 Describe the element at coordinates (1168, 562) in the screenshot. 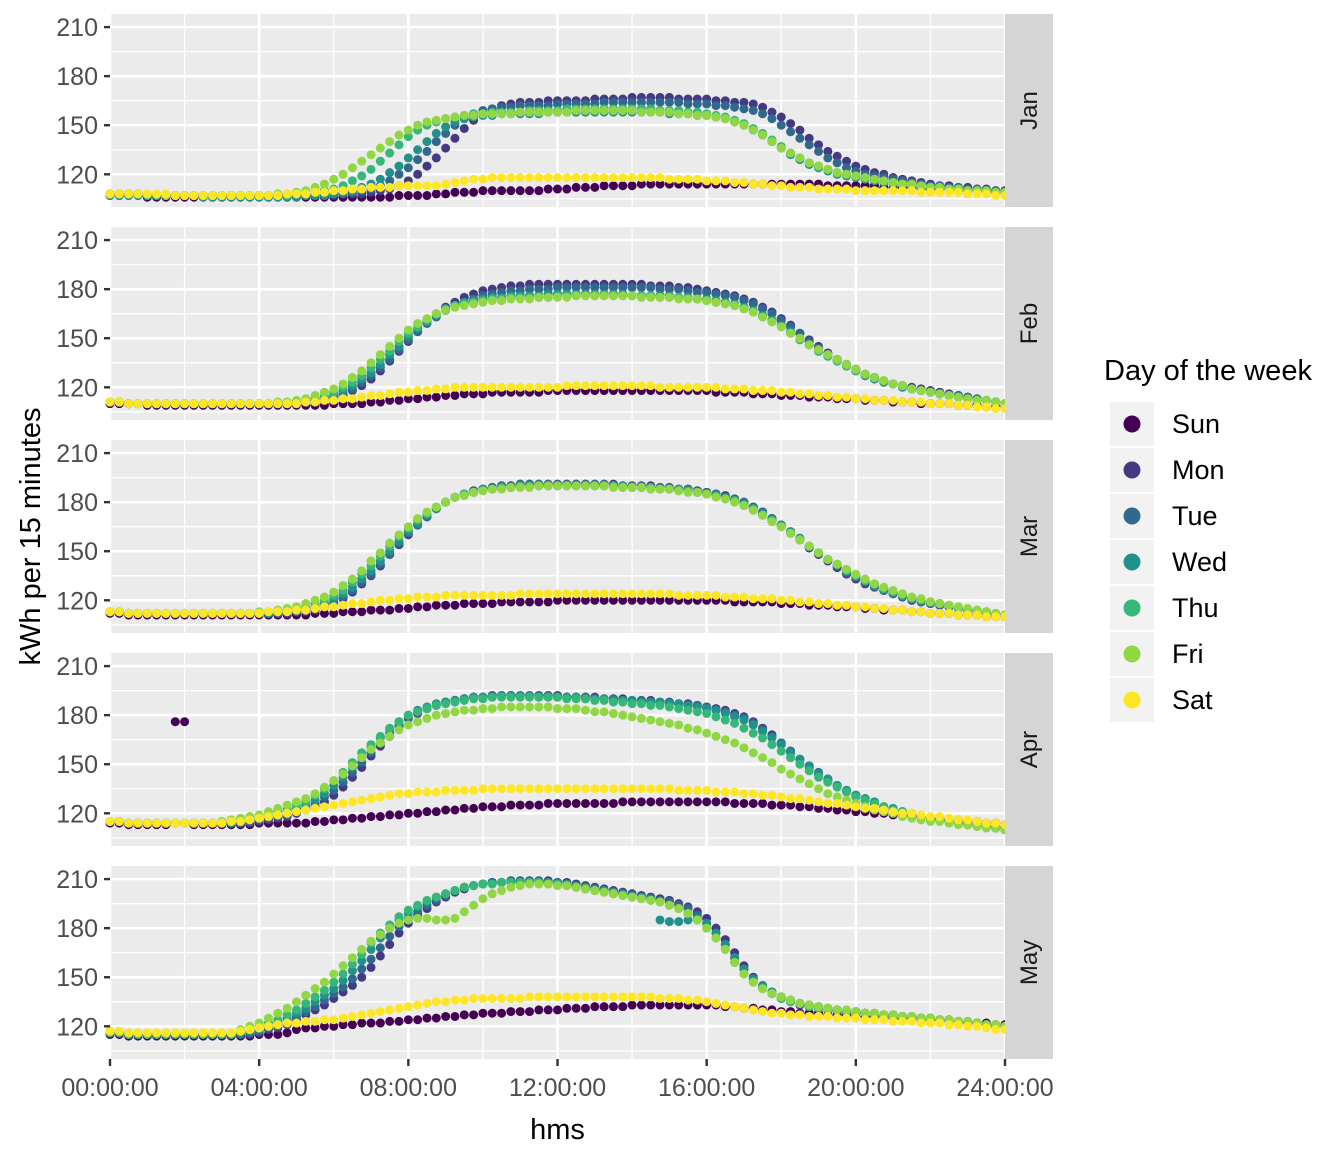

I see `legend-item-wed: Wed` at that location.